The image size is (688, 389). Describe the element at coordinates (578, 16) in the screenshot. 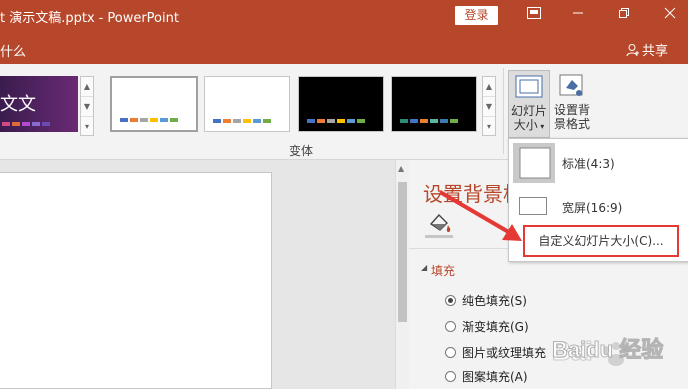

I see `minimize-icon` at that location.